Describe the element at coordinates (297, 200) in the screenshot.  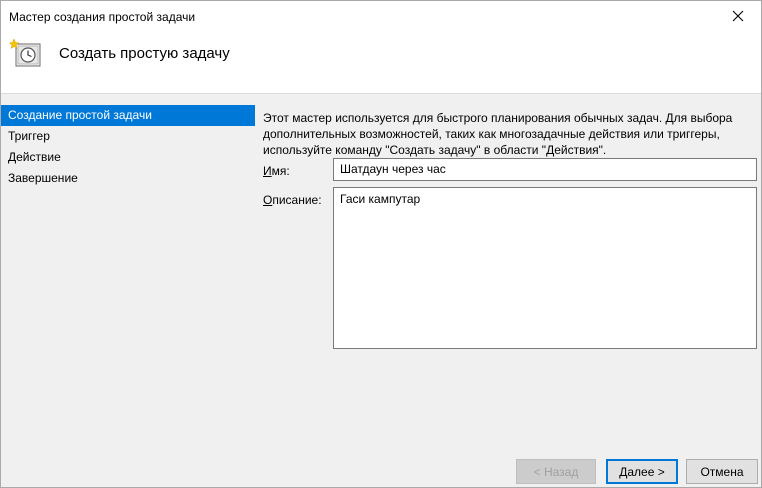
I see `description-label-text: писание:` at that location.